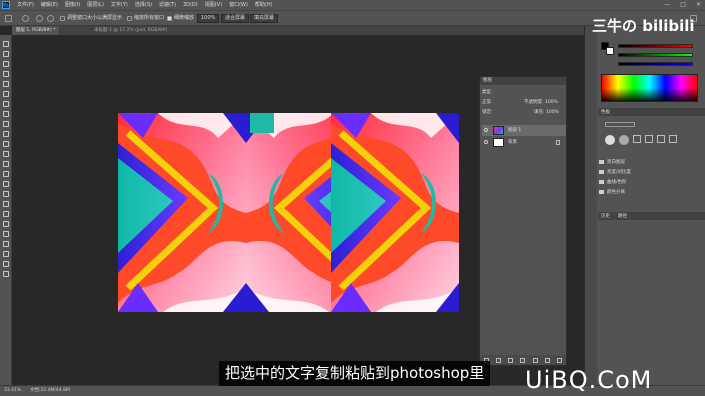  What do you see at coordinates (541, 102) in the screenshot?
I see `opacity-control: 不透明度: 100%` at bounding box center [541, 102].